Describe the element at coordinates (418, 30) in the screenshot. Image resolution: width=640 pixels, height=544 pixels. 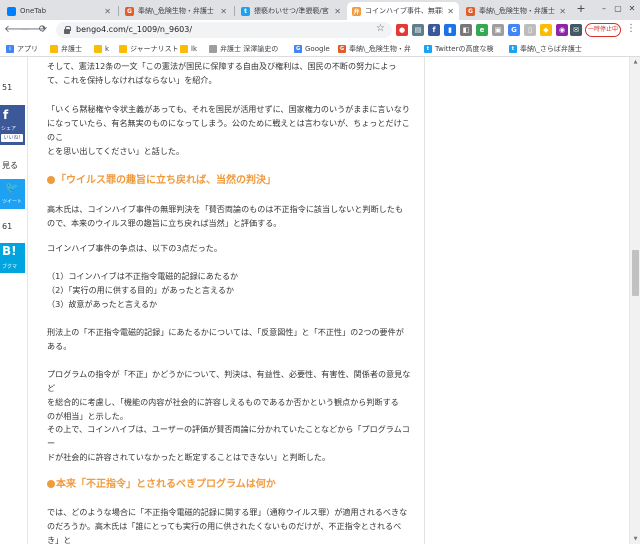
I see `extension-note-icon: ▤` at that location.